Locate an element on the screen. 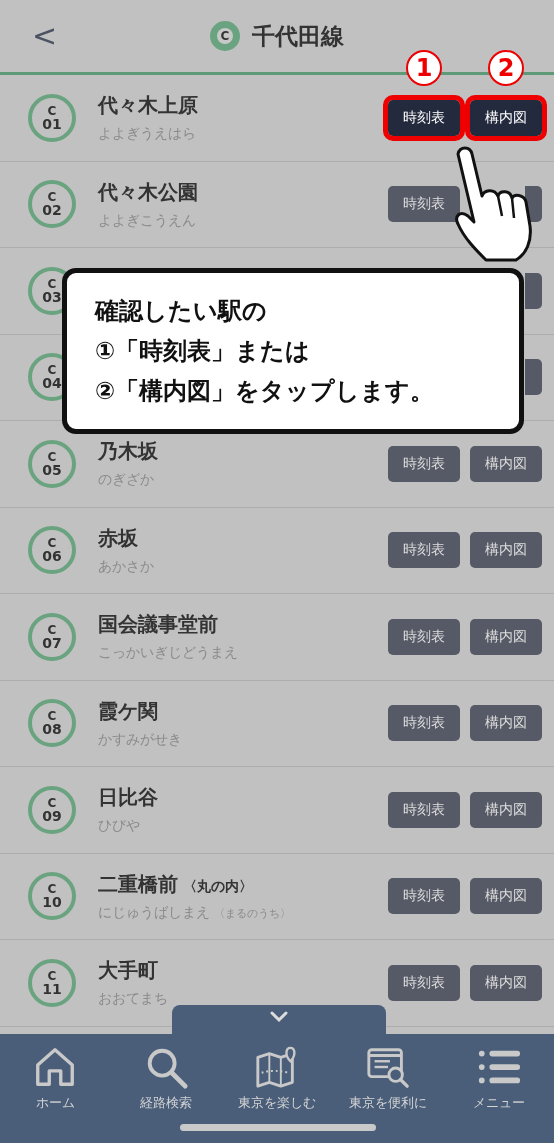 The image size is (554, 1143). screen-title: 千代田線 is located at coordinates (298, 36).